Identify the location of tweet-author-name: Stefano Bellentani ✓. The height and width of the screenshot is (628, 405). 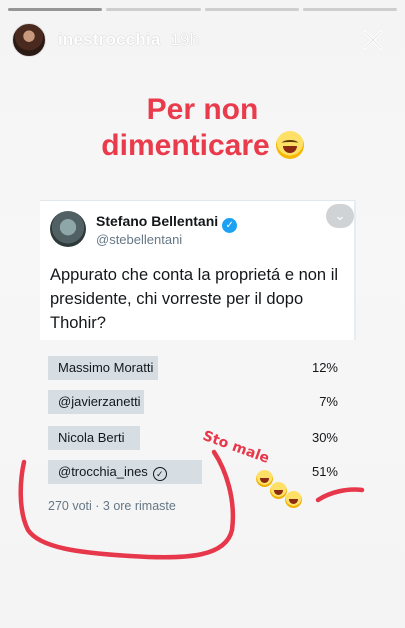
(167, 223).